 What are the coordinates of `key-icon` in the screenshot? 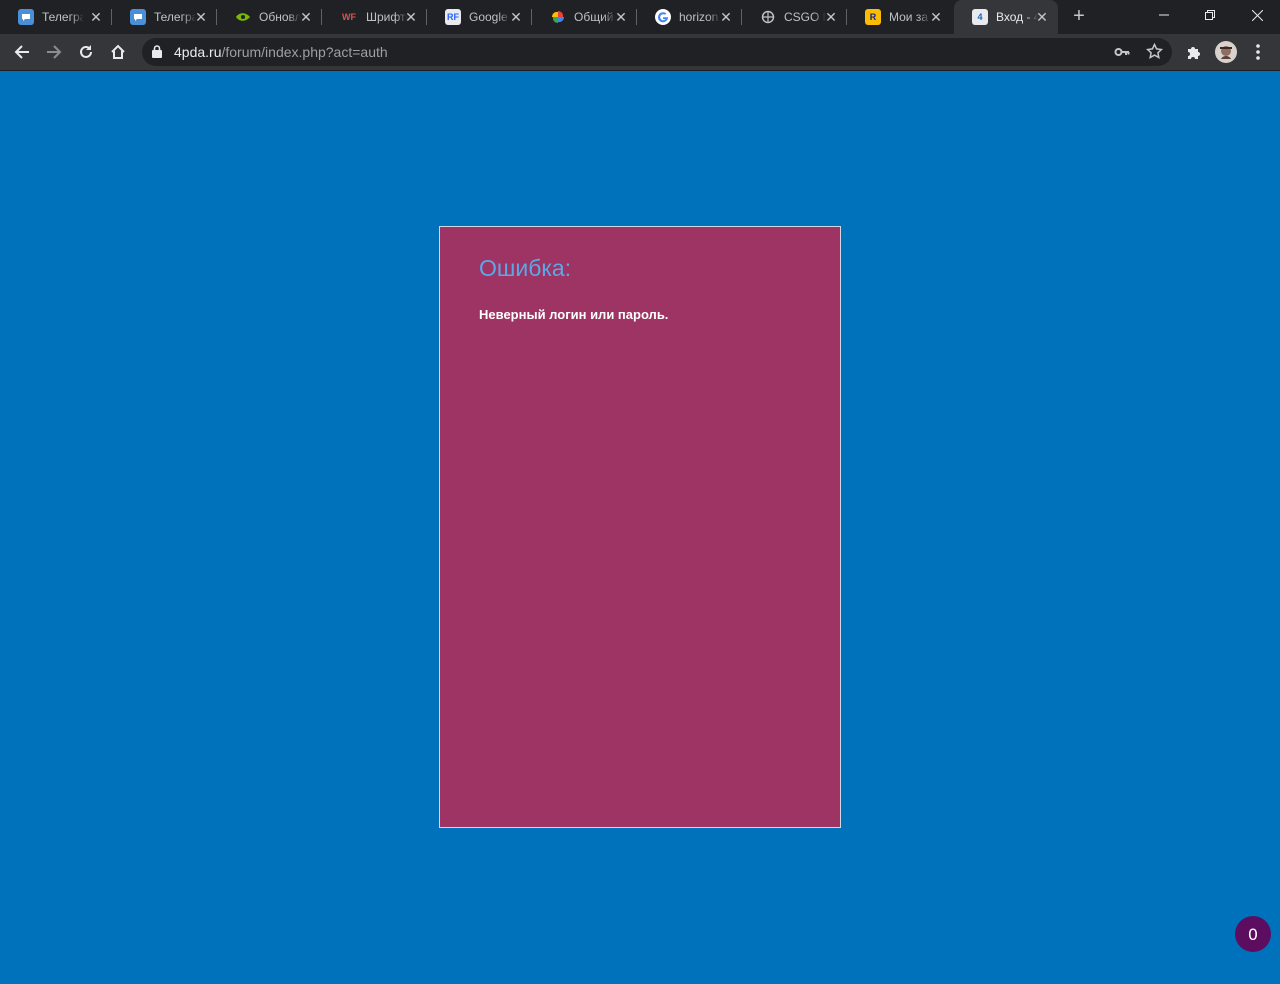 It's located at (1122, 54).